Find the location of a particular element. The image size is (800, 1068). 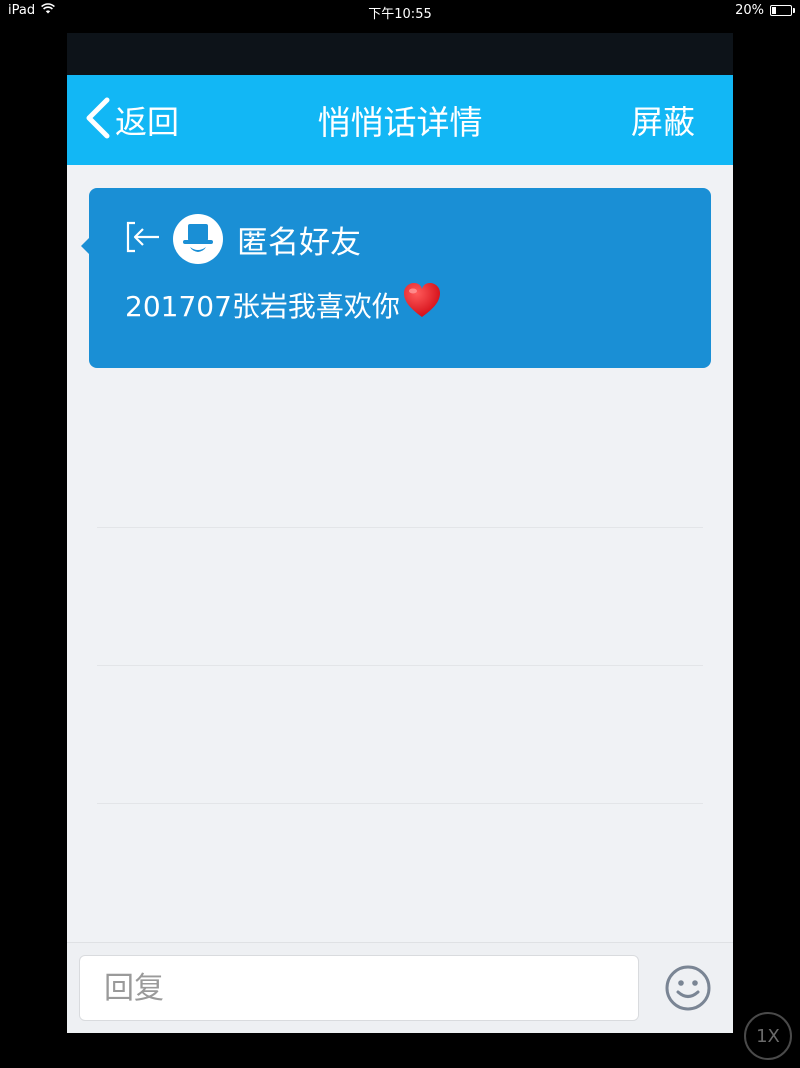

zoom-button: 1X is located at coordinates (768, 1036).